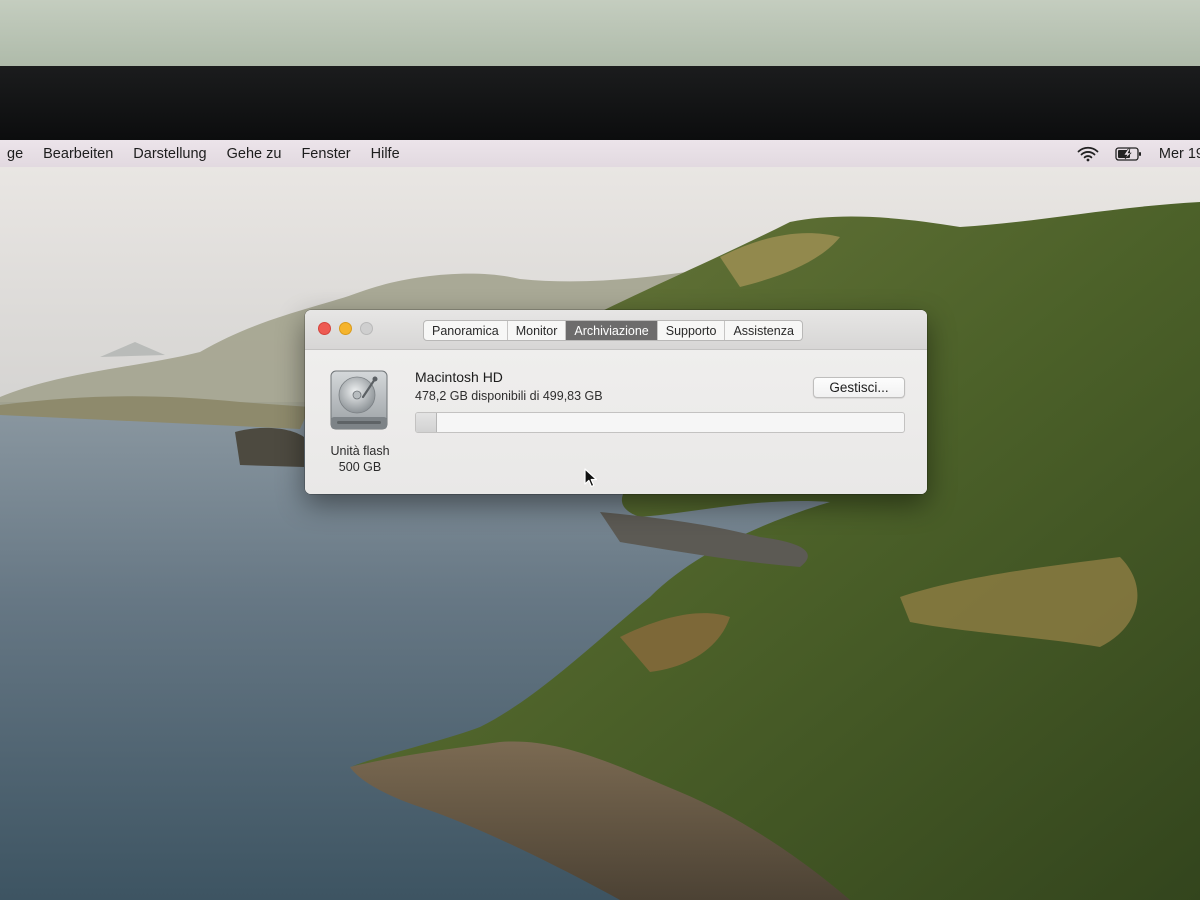 The image size is (1200, 900). Describe the element at coordinates (660, 422) in the screenshot. I see `storage-usage-bar` at that location.